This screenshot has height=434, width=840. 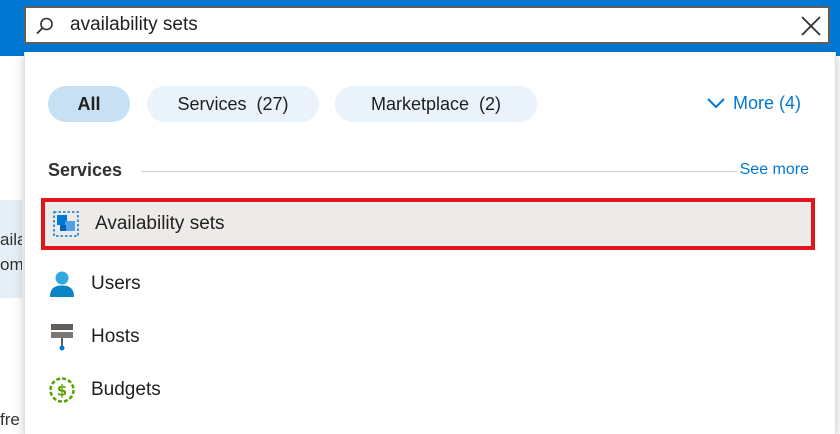 I want to click on background-text: fre, so click(x=10, y=419).